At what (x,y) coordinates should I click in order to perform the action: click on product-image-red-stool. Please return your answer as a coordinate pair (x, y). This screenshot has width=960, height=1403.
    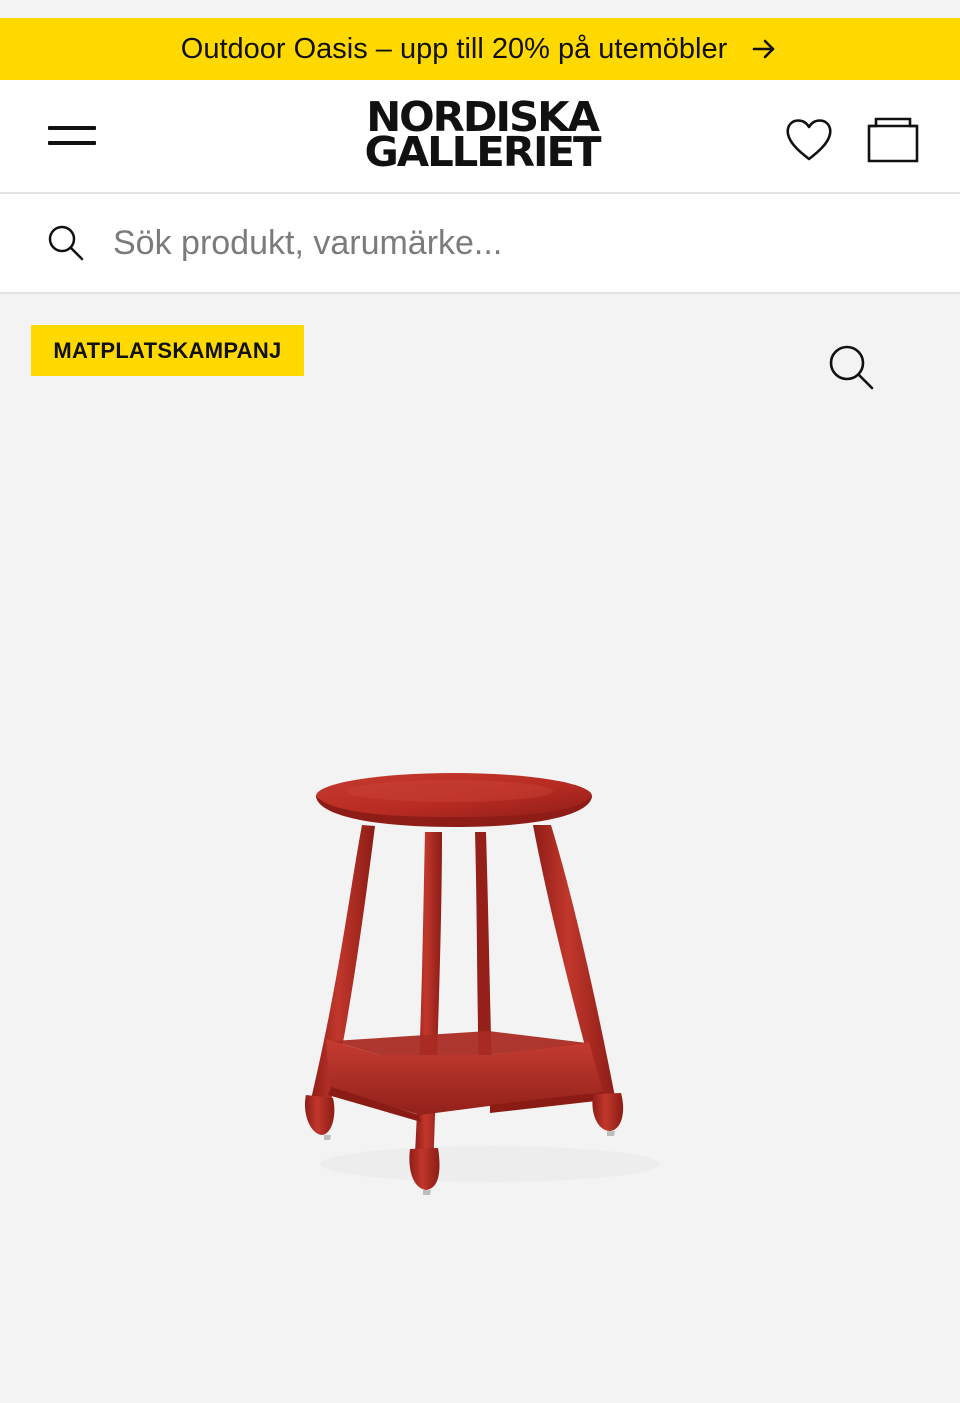
    Looking at the image, I should click on (490, 989).